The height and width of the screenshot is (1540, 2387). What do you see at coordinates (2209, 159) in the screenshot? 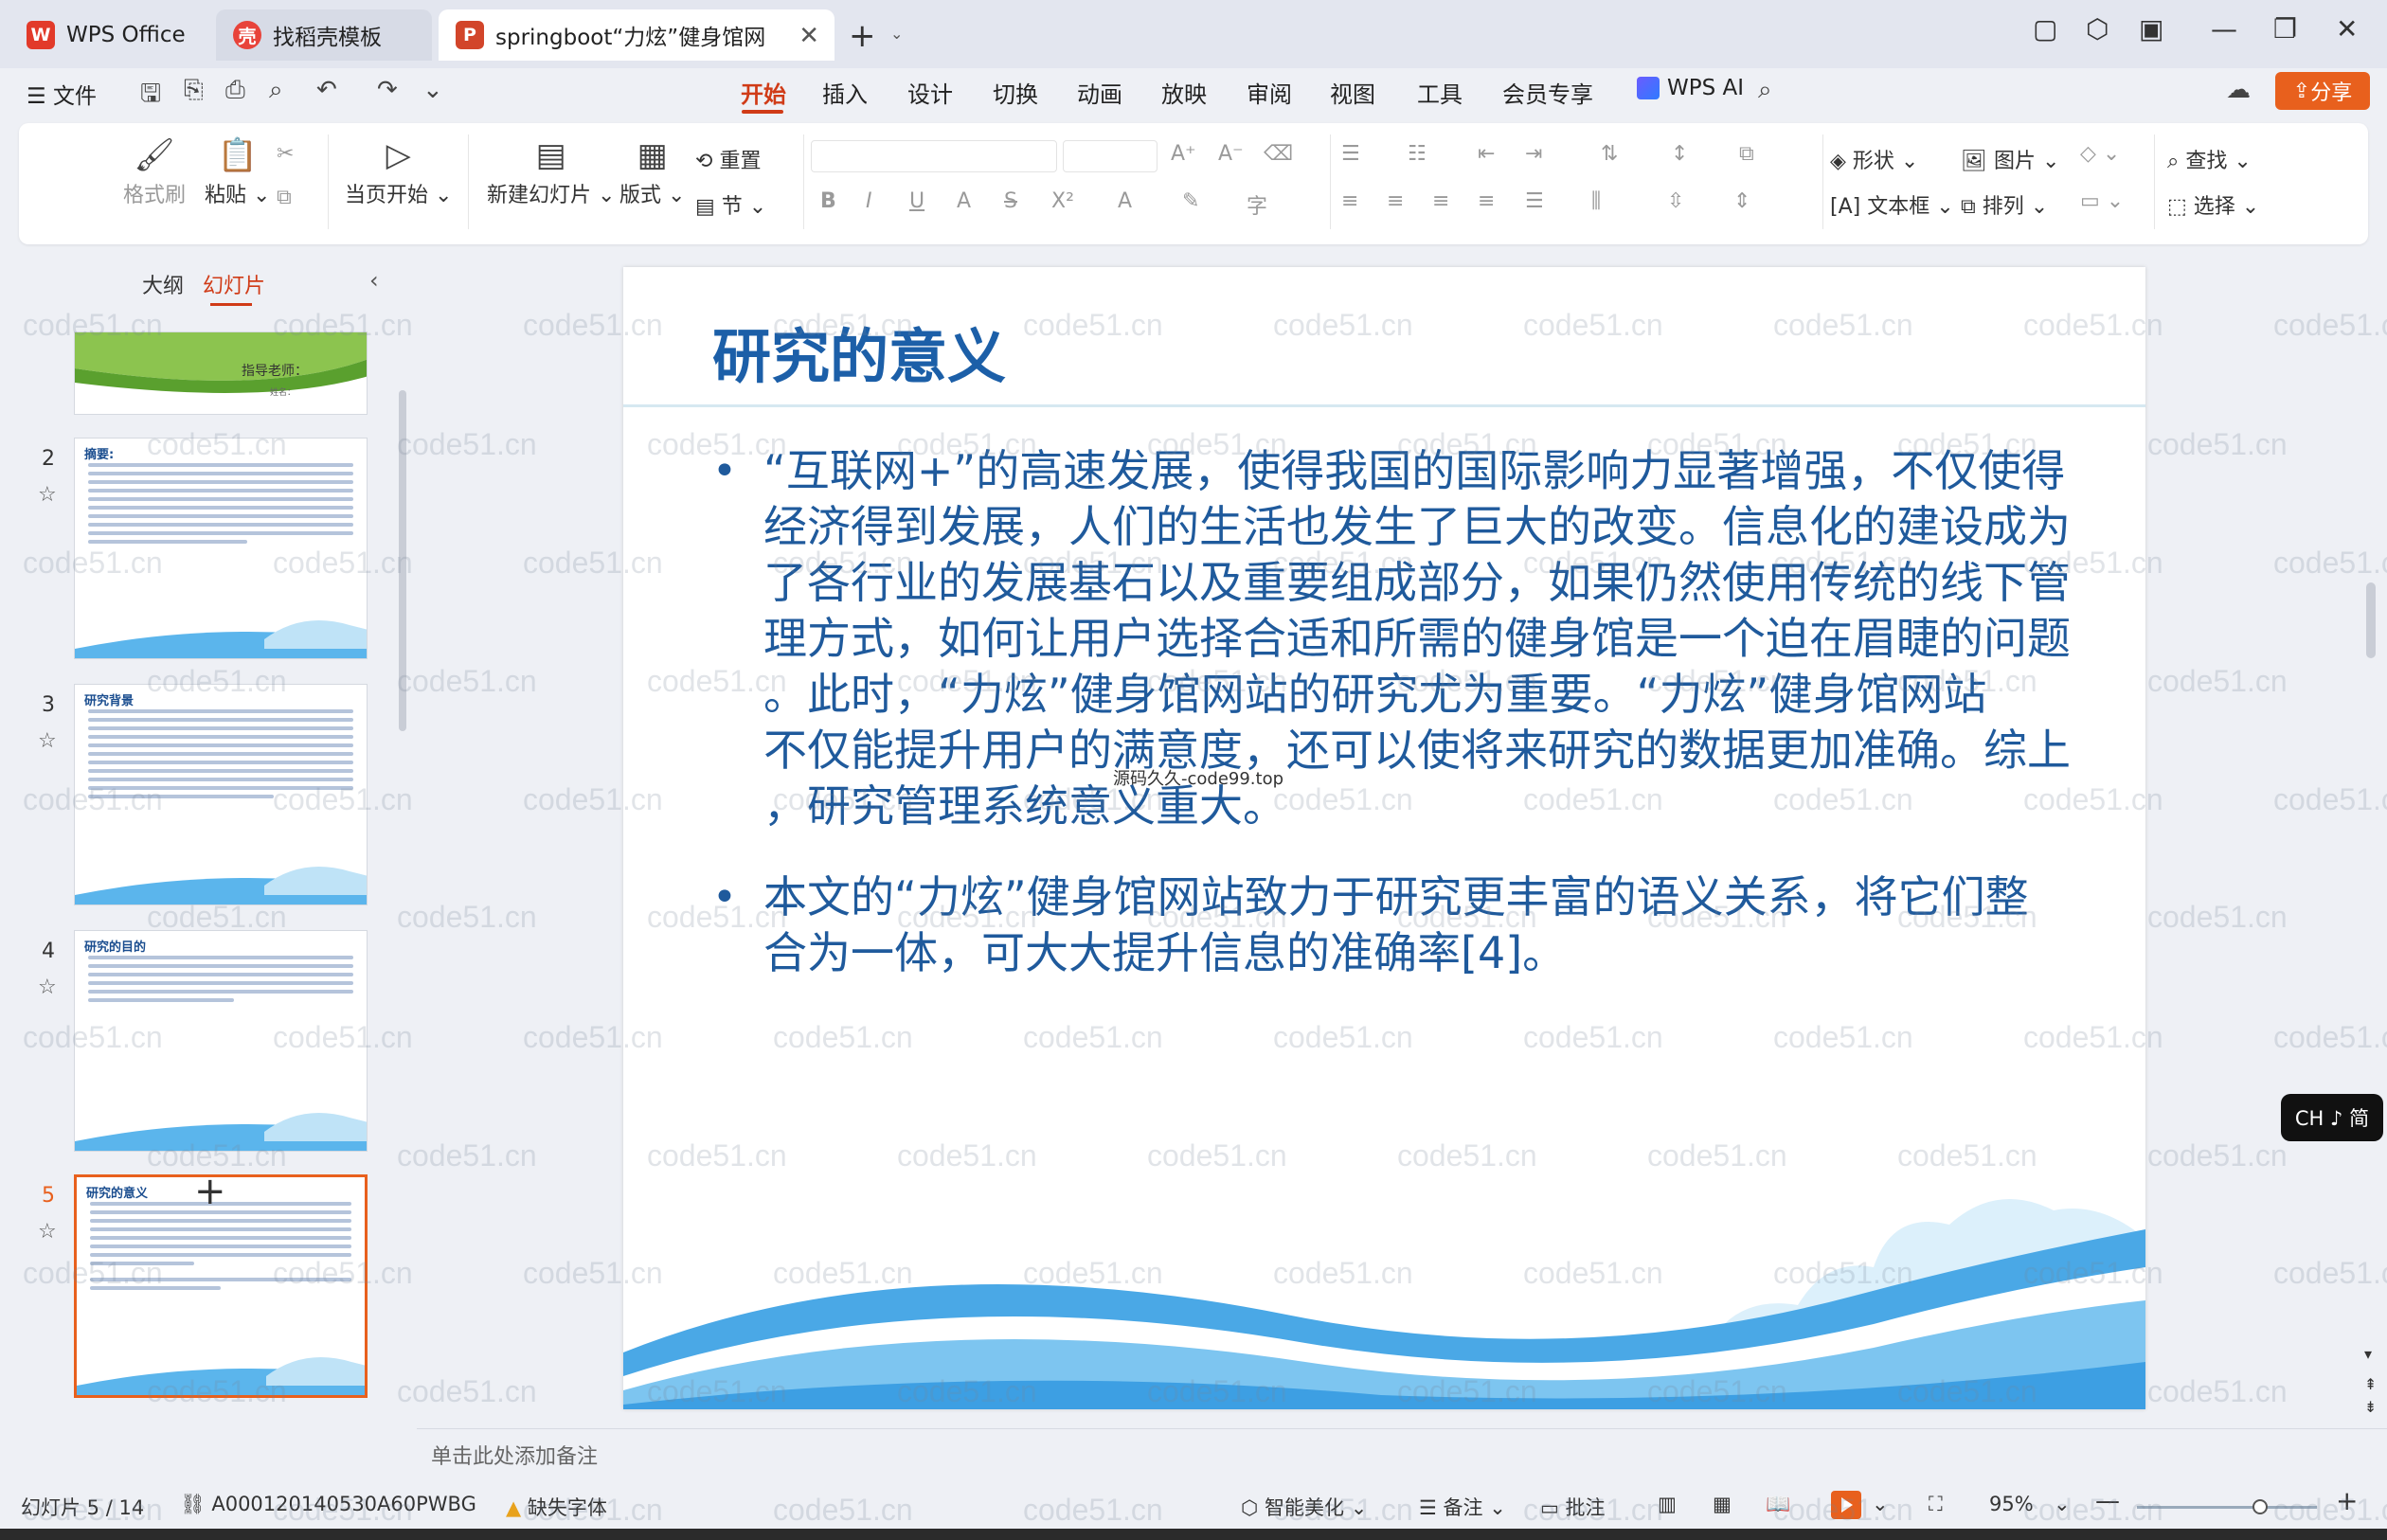
I see `find-button: ⌕ 查找 ⌄` at bounding box center [2209, 159].